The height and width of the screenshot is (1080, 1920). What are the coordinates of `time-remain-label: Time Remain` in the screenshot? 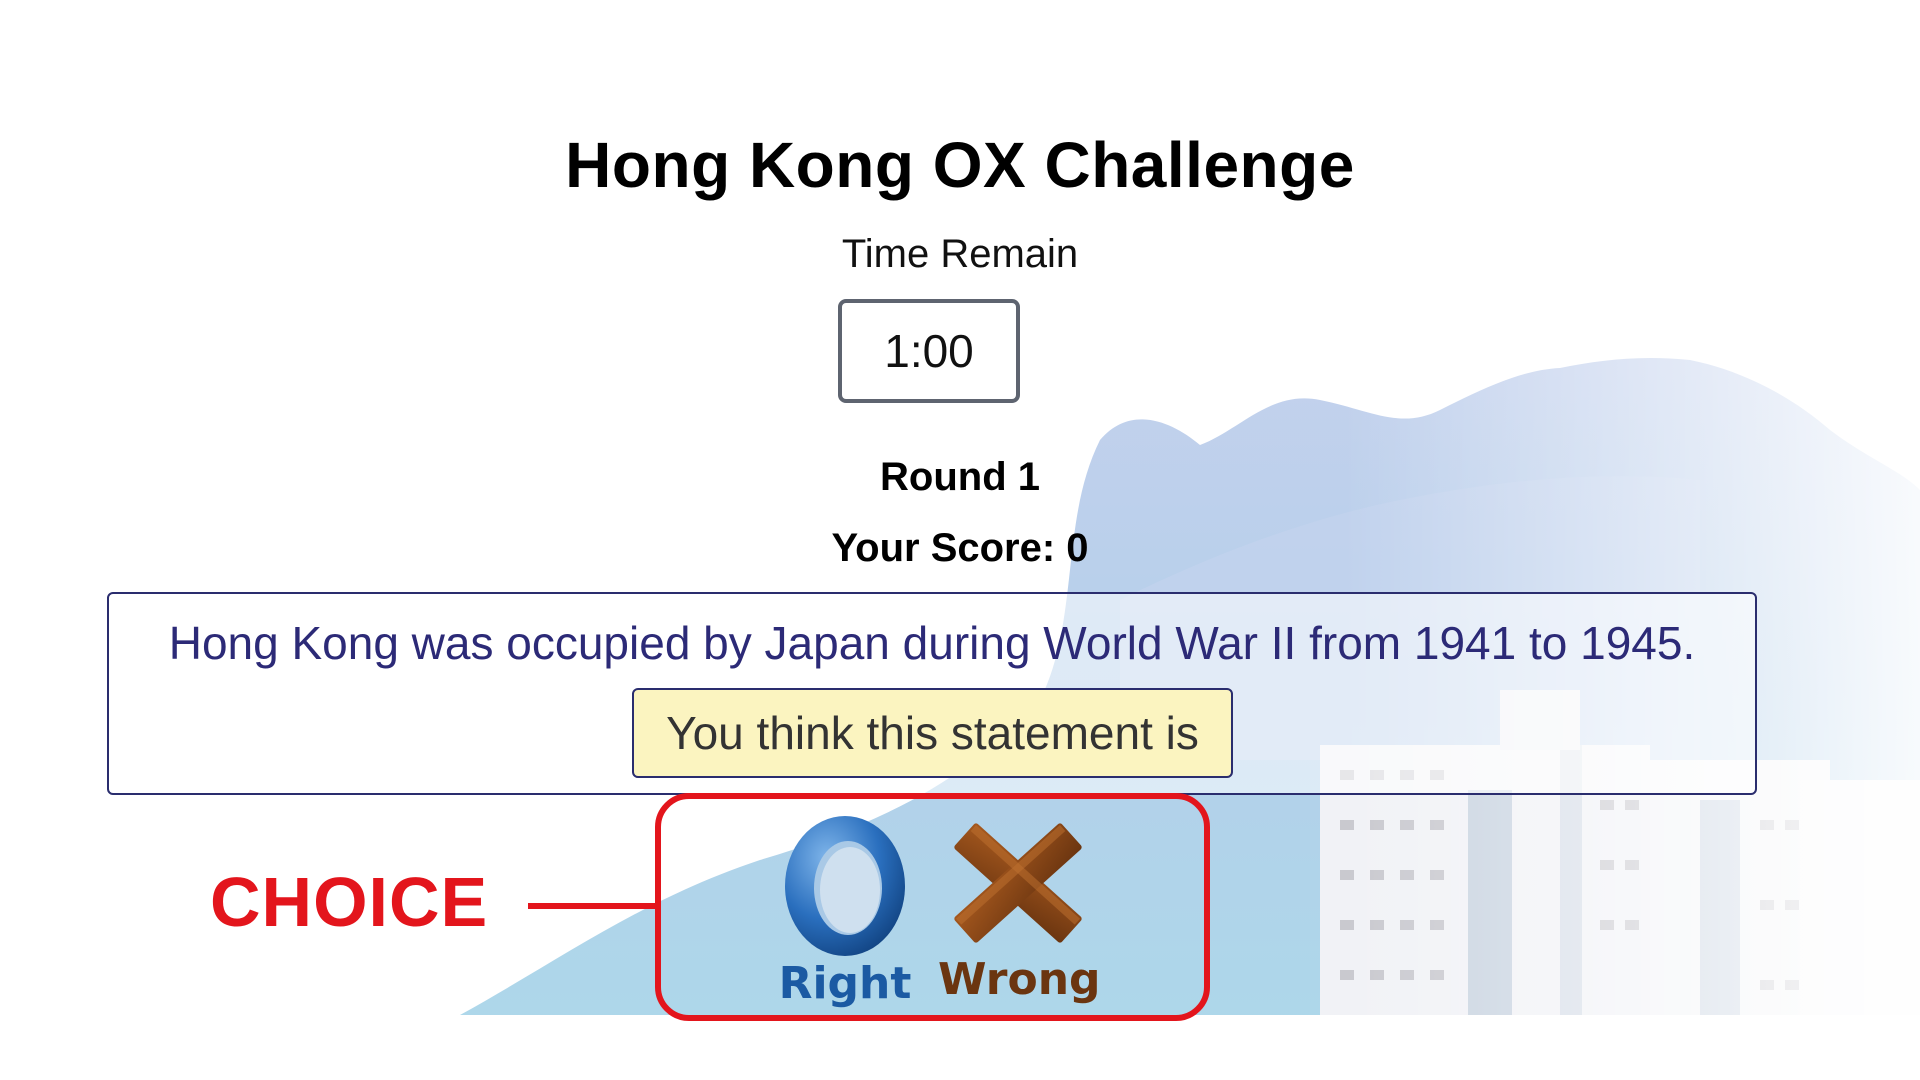 It's located at (960, 254).